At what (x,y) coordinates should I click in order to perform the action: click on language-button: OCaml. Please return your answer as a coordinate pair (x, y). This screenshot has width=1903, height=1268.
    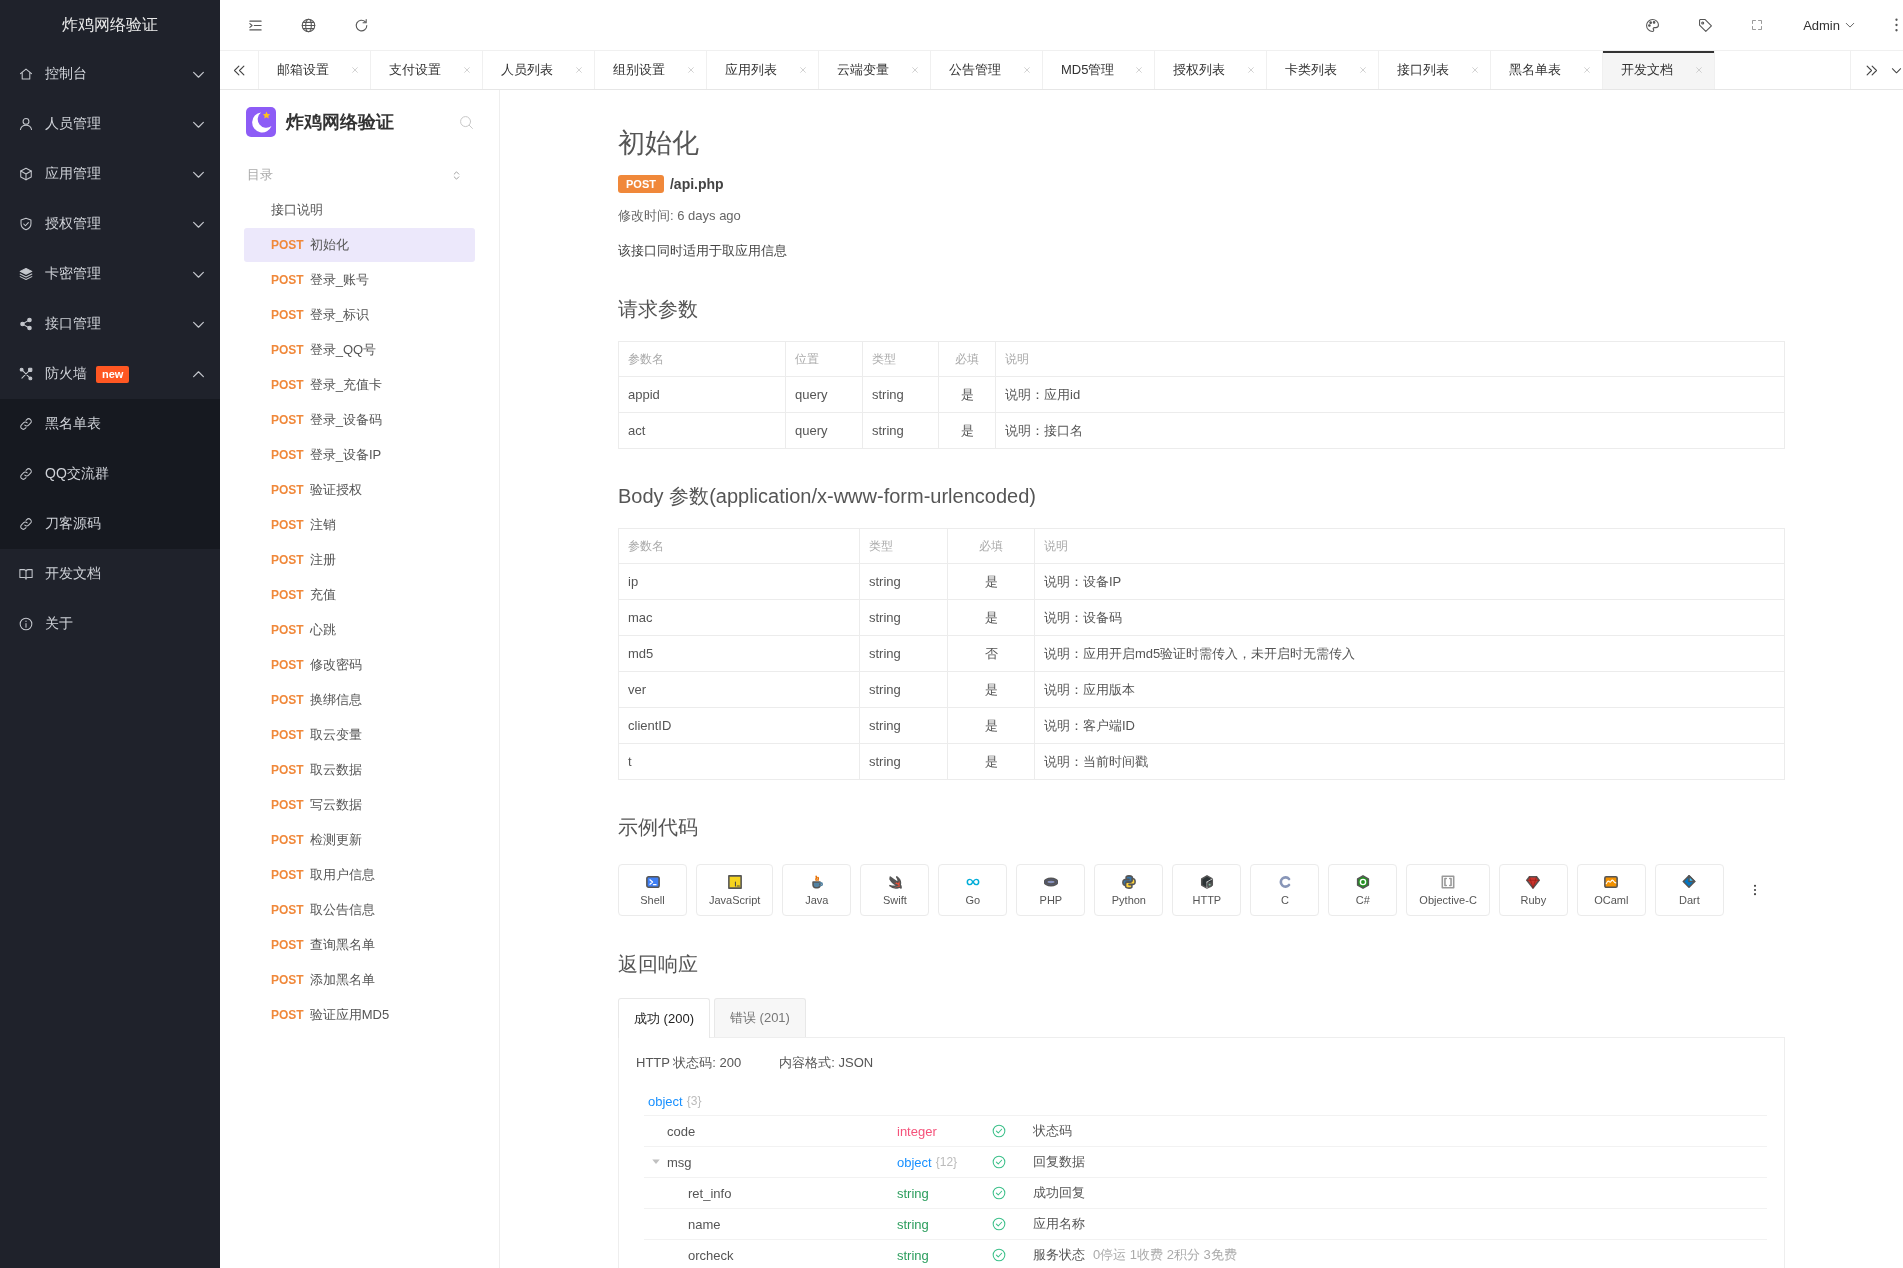
    Looking at the image, I should click on (1611, 890).